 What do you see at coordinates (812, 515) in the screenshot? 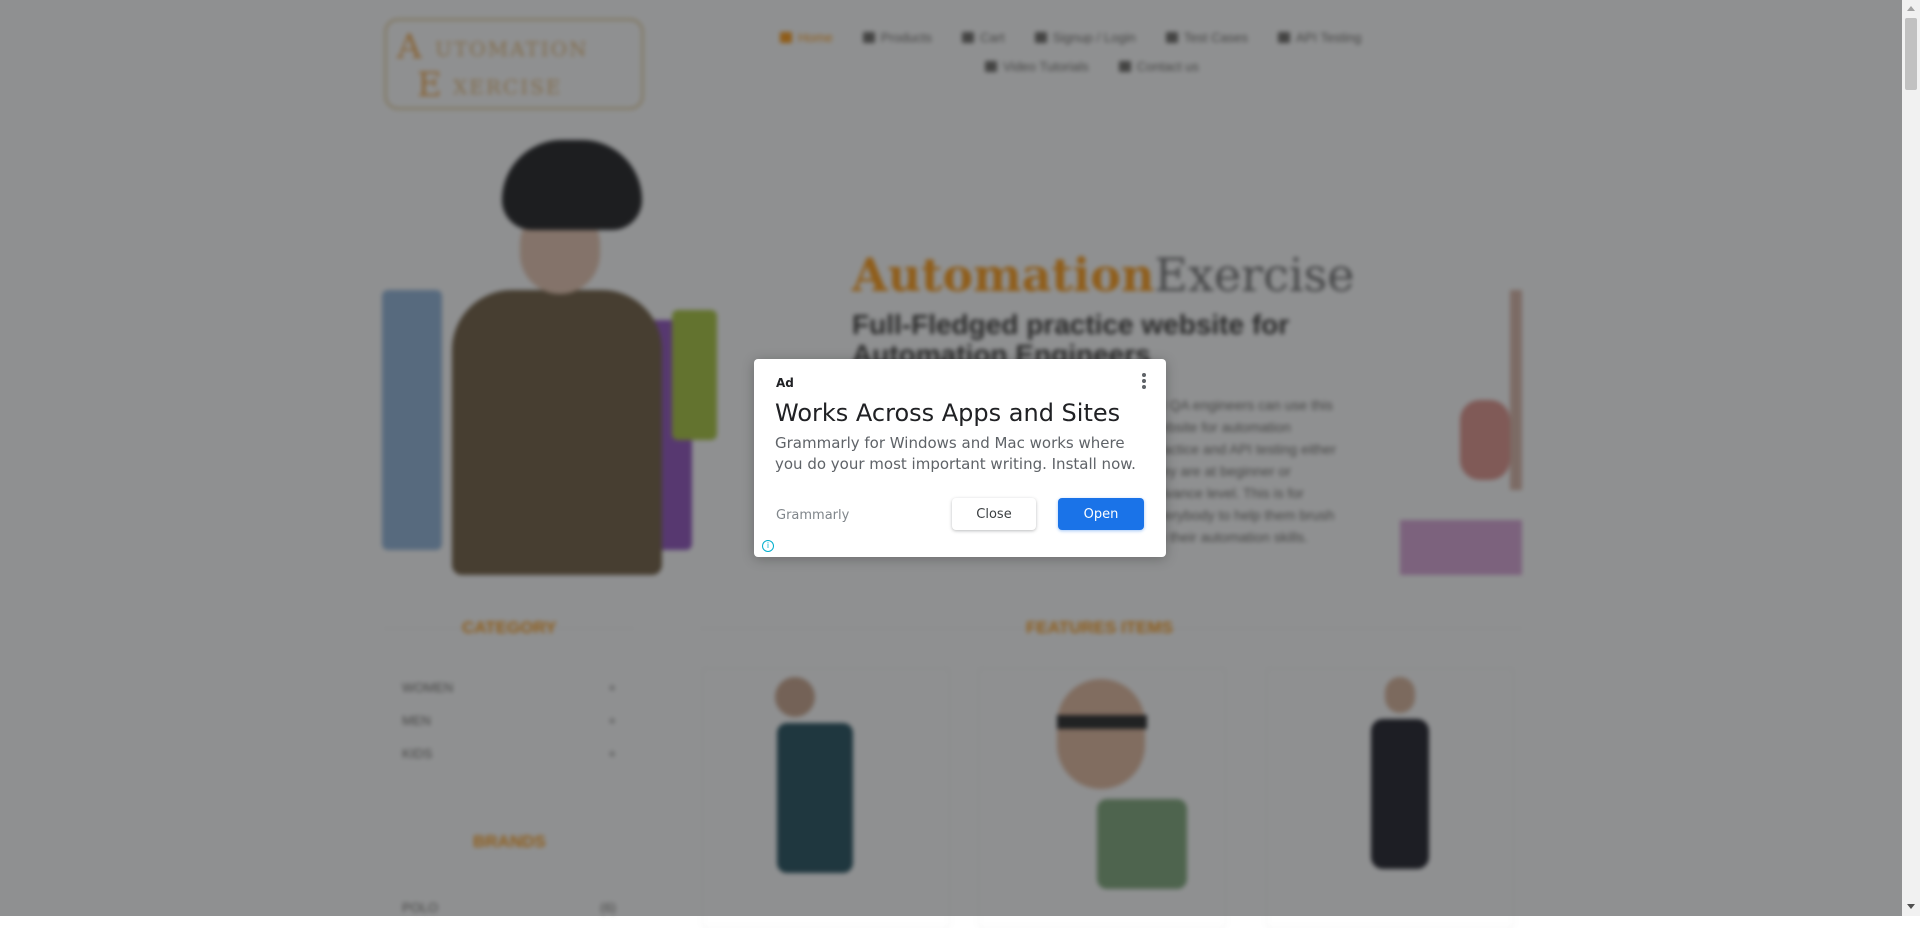
I see `ad-advertiser: Grammarly` at bounding box center [812, 515].